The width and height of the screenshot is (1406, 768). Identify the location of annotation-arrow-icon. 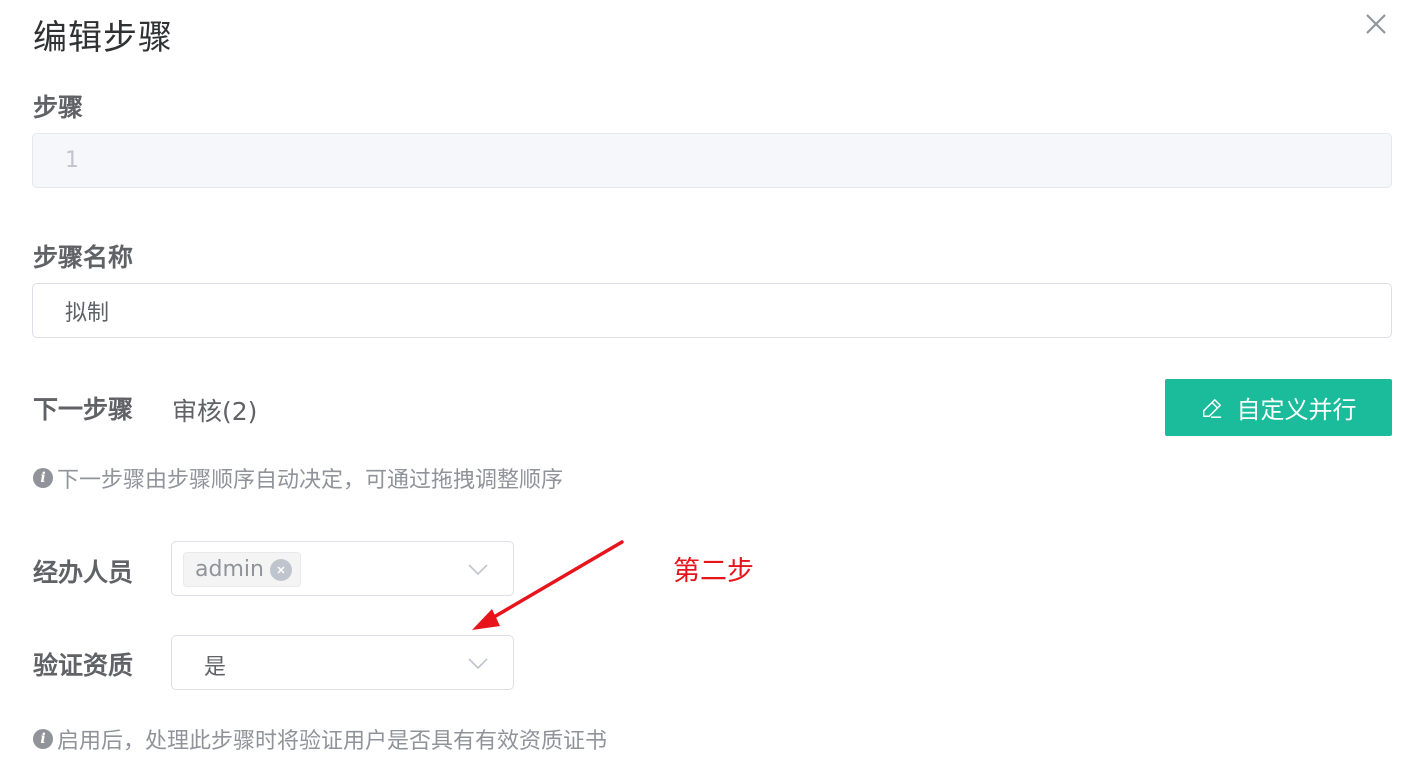
(548, 585).